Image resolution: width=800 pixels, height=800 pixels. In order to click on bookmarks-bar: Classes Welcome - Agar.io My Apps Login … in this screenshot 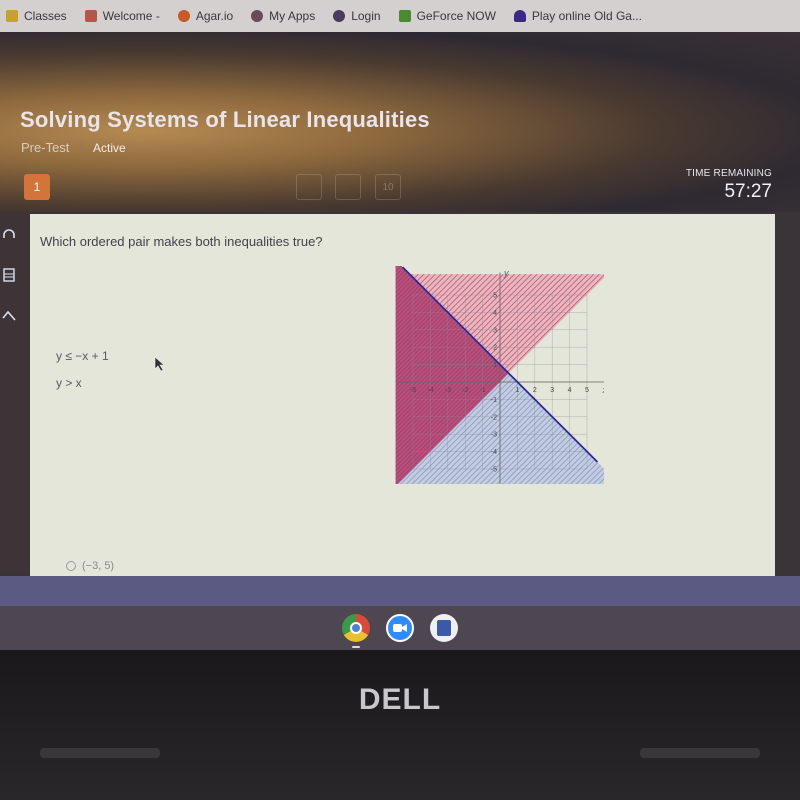, I will do `click(400, 16)`.